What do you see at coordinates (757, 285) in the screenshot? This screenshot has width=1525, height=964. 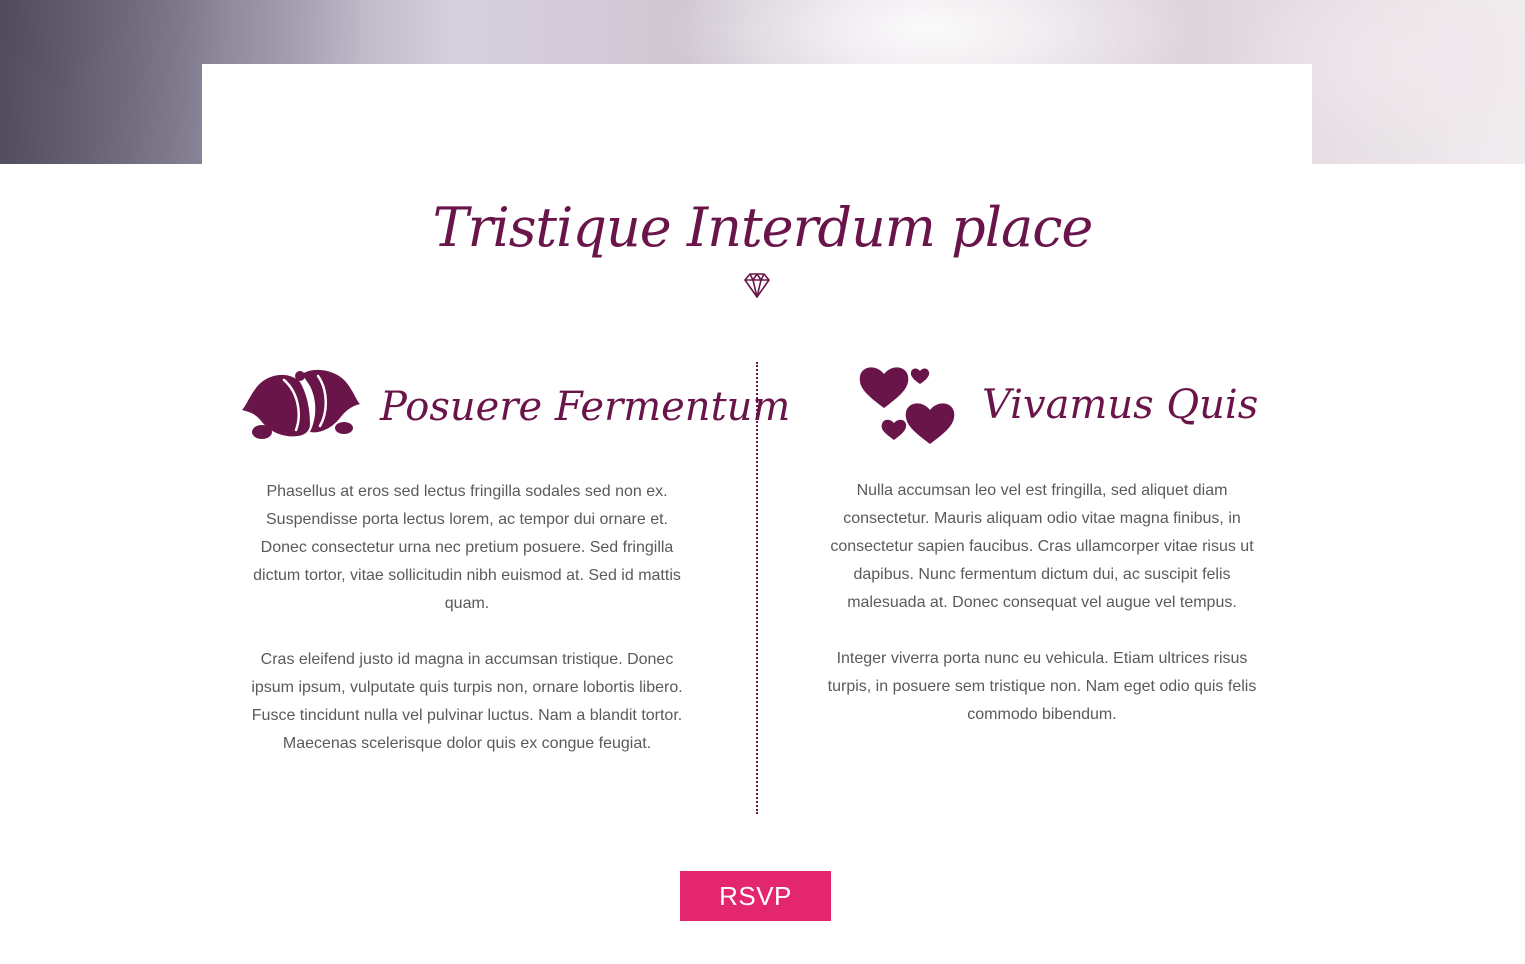 I see `diamond-icon` at bounding box center [757, 285].